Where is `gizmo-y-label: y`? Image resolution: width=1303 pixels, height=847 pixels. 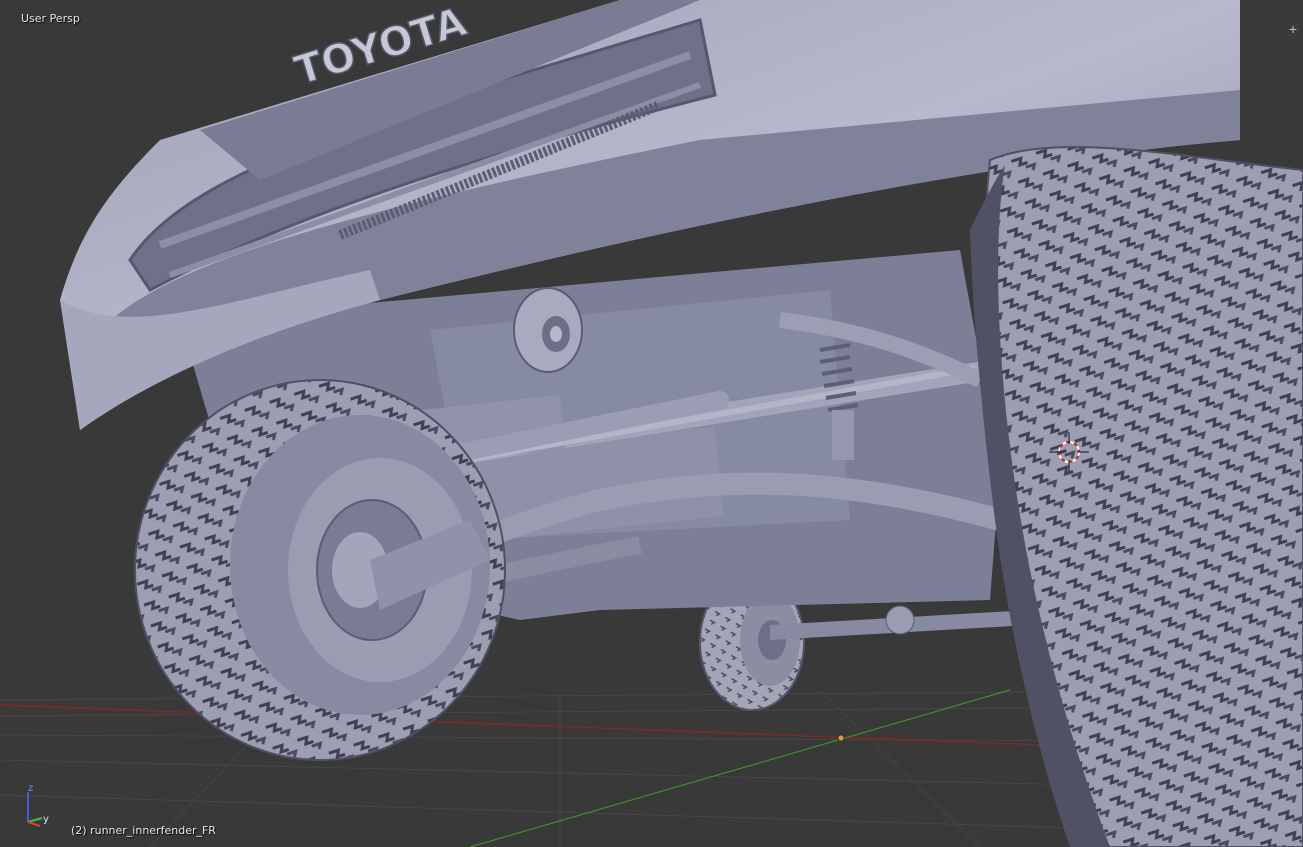 gizmo-y-label: y is located at coordinates (46, 819).